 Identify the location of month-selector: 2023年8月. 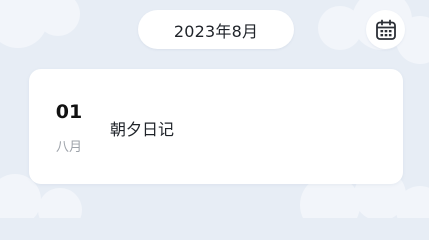
(216, 29).